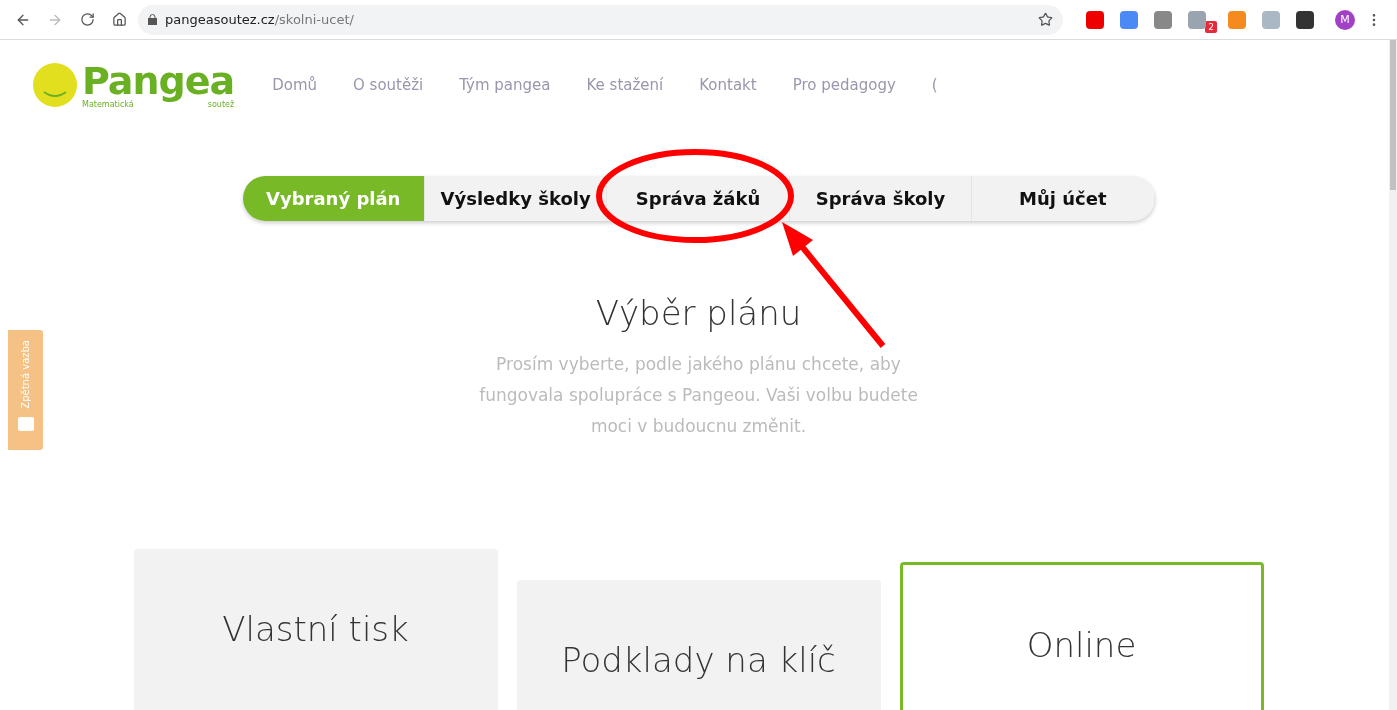 Image resolution: width=1397 pixels, height=710 pixels. I want to click on nav-link: Ke stažení, so click(625, 85).